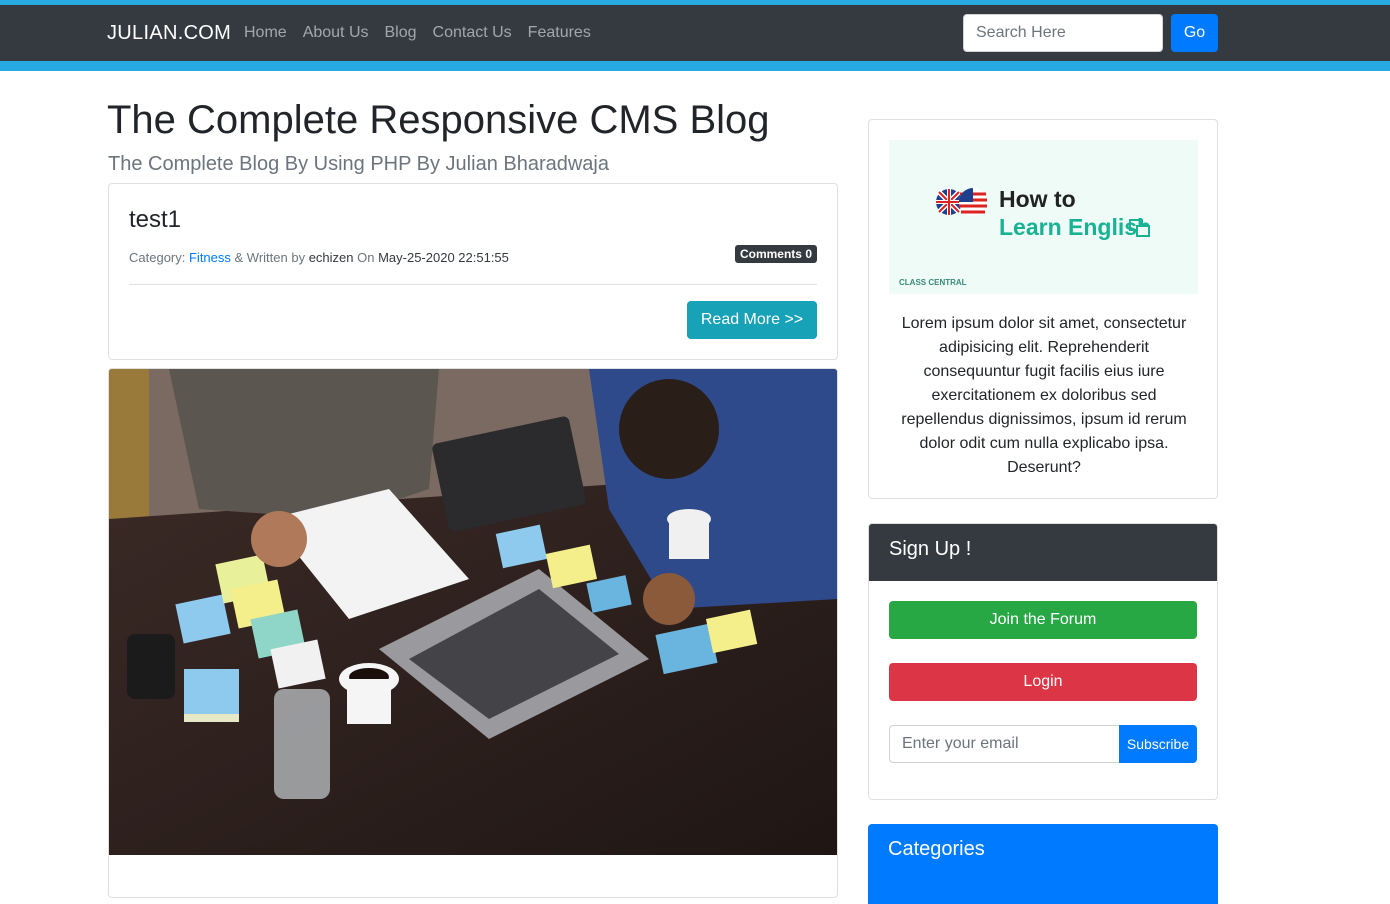  I want to click on login-button: Login, so click(1043, 682).